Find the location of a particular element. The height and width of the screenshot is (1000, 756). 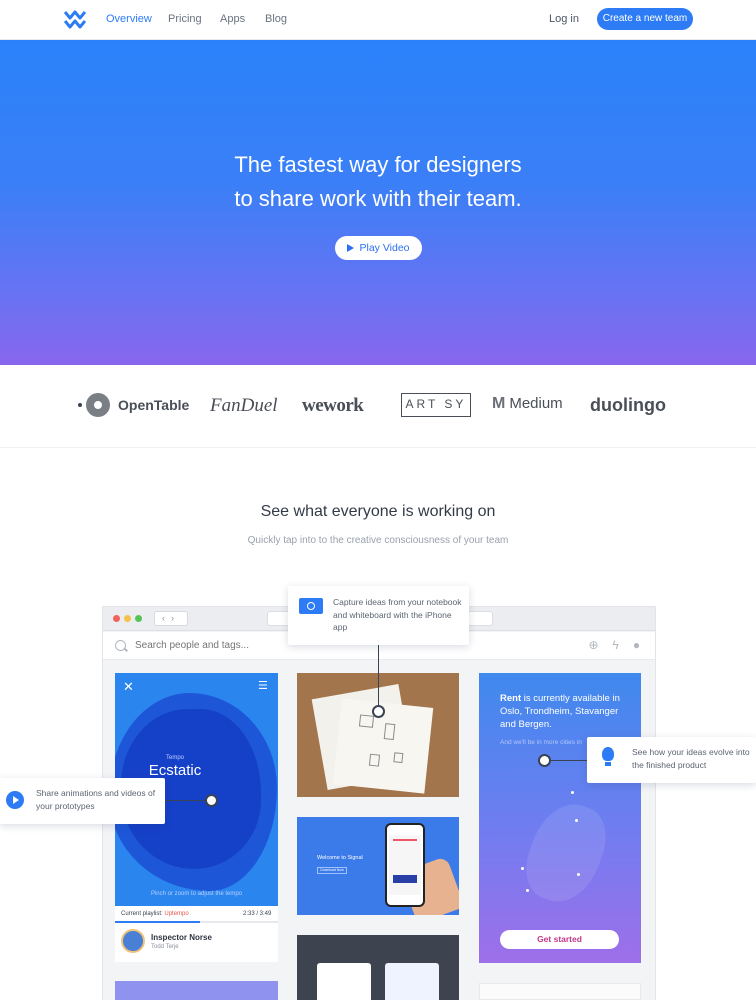

playlist-name: Uptempo is located at coordinates (176, 914).